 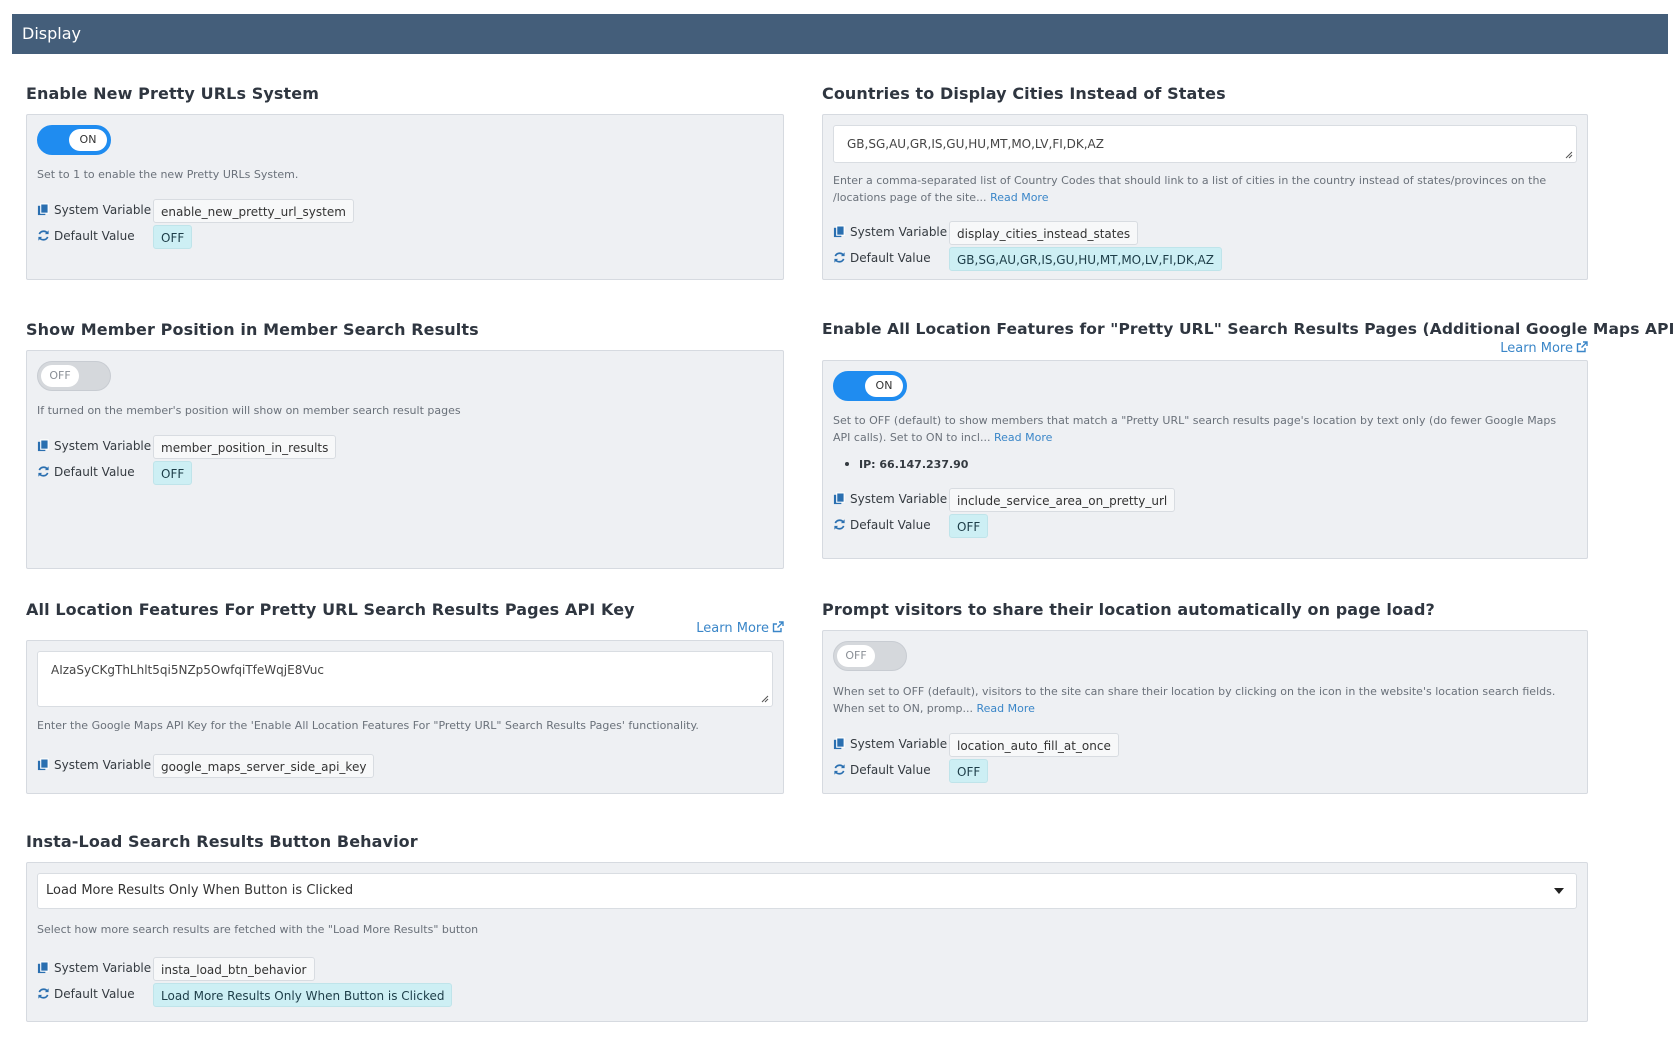 What do you see at coordinates (245, 447) in the screenshot?
I see `system-variable-value: member_position_in_results` at bounding box center [245, 447].